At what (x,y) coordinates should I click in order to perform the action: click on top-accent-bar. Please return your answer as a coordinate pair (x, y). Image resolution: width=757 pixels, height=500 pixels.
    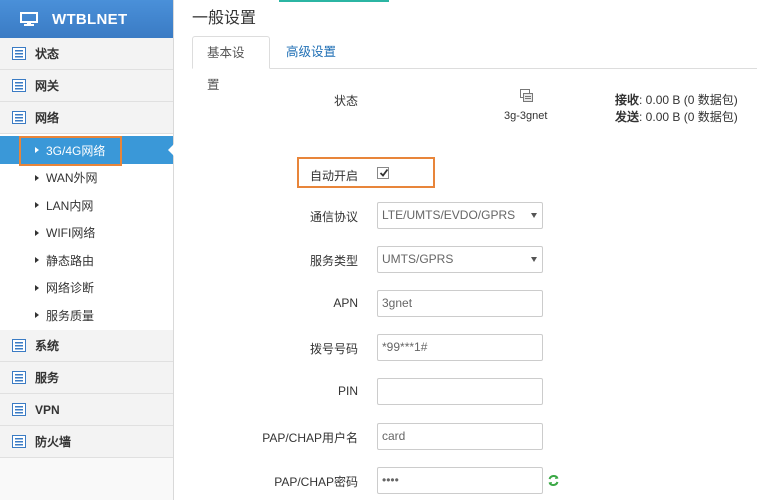
    Looking at the image, I should click on (334, 1).